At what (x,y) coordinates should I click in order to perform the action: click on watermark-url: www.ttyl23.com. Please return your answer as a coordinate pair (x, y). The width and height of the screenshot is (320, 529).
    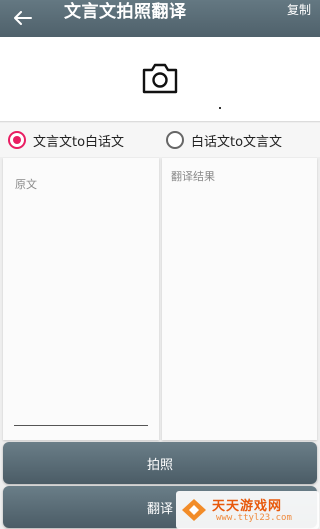
    Looking at the image, I should click on (254, 518).